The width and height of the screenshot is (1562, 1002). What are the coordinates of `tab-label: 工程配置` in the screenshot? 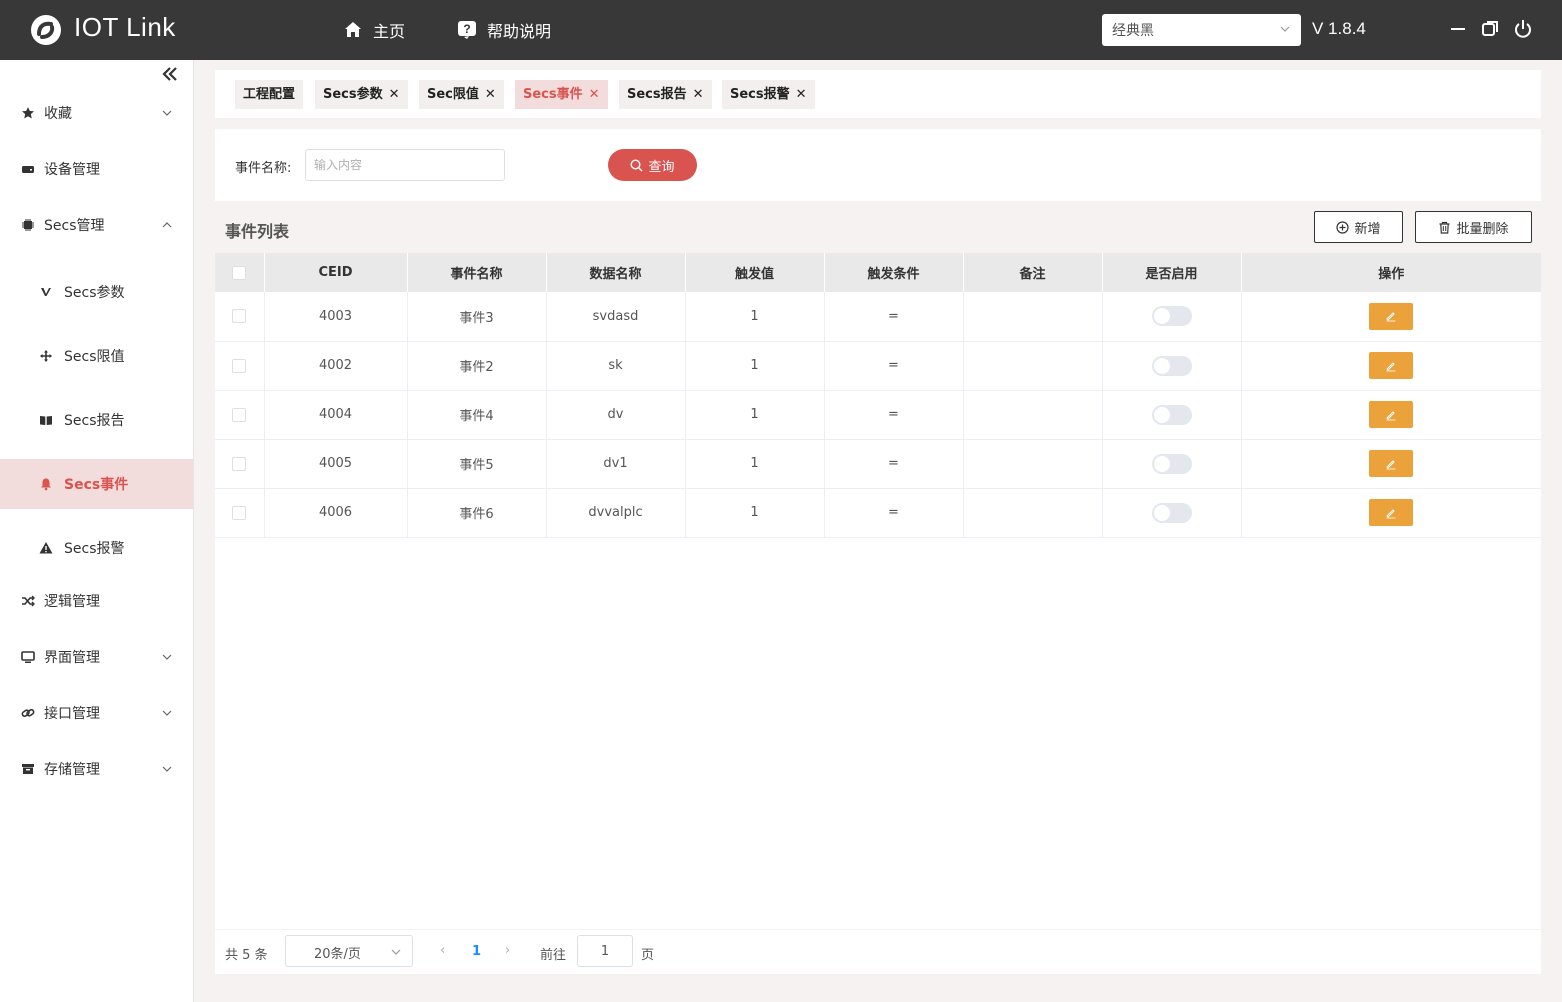 It's located at (269, 94).